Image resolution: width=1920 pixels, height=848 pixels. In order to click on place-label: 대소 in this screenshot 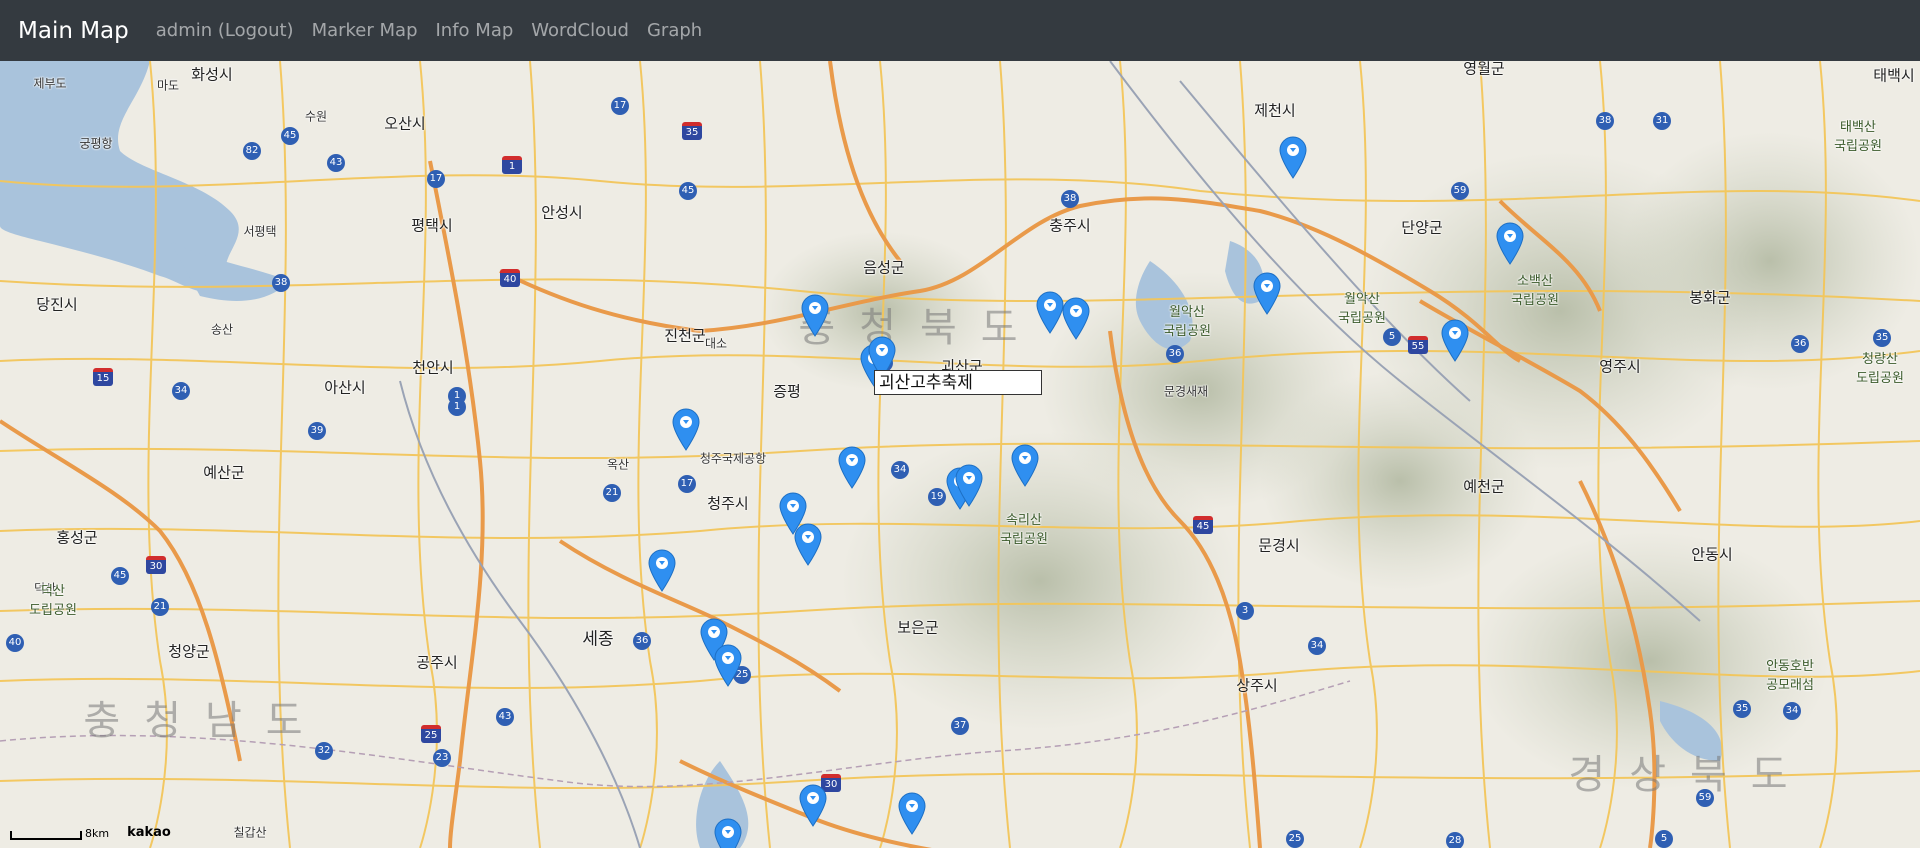, I will do `click(716, 343)`.